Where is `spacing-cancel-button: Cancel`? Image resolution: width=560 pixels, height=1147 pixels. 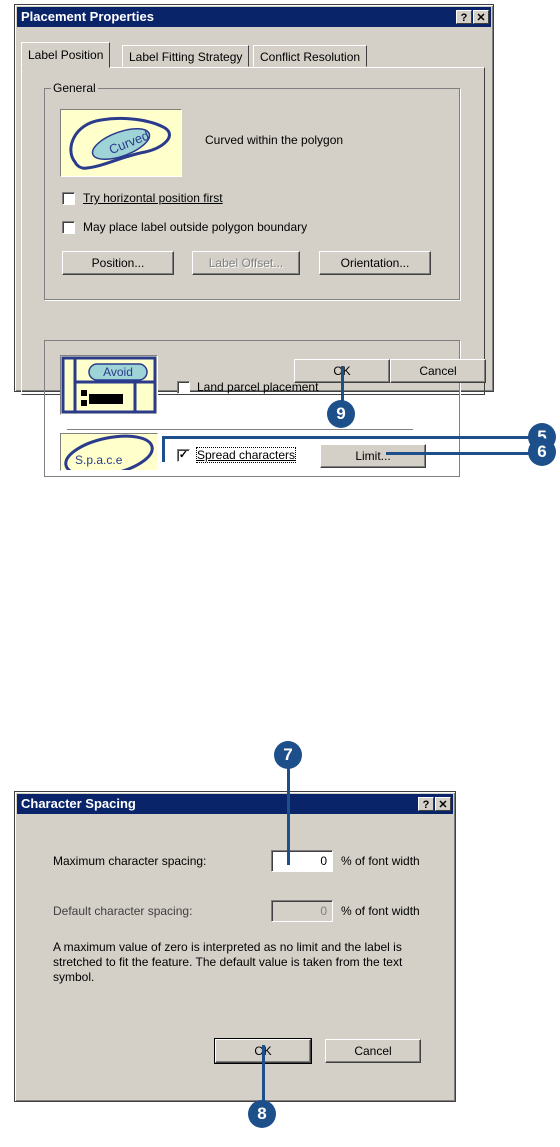
spacing-cancel-button: Cancel is located at coordinates (373, 1051).